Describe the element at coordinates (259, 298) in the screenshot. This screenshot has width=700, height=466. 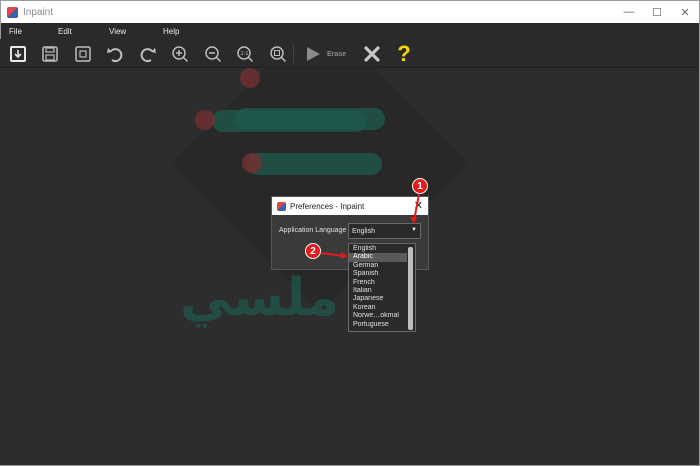
I see `watermark-logo: ﻣﻠﺴﻲ` at that location.